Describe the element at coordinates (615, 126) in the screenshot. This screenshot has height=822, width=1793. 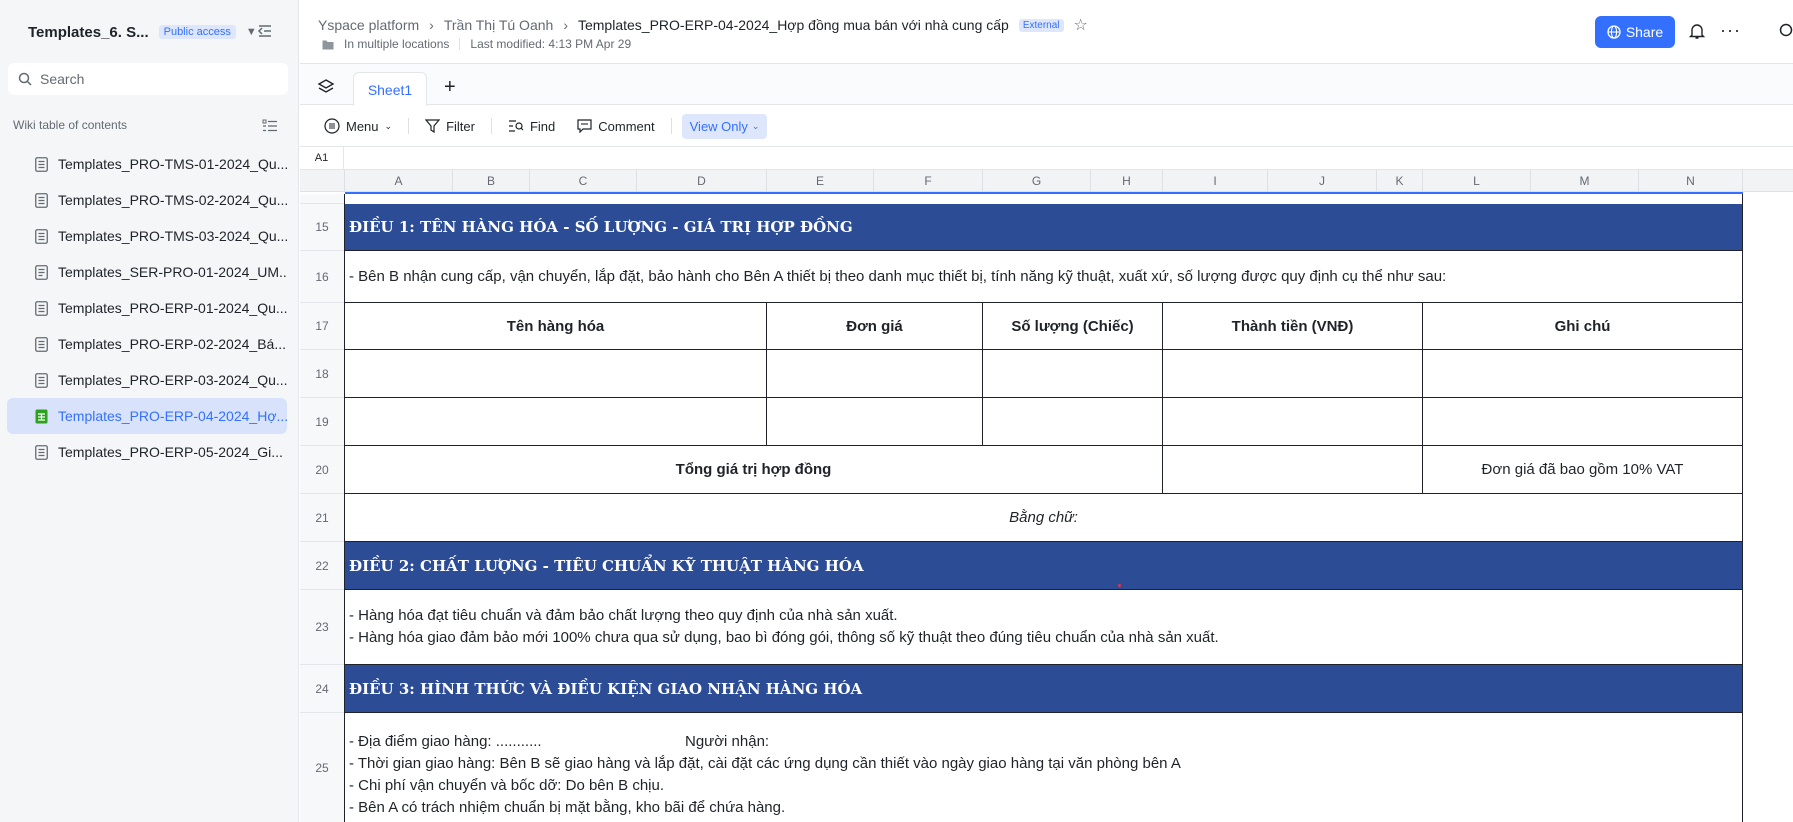
I see `comment-button: Comment` at that location.